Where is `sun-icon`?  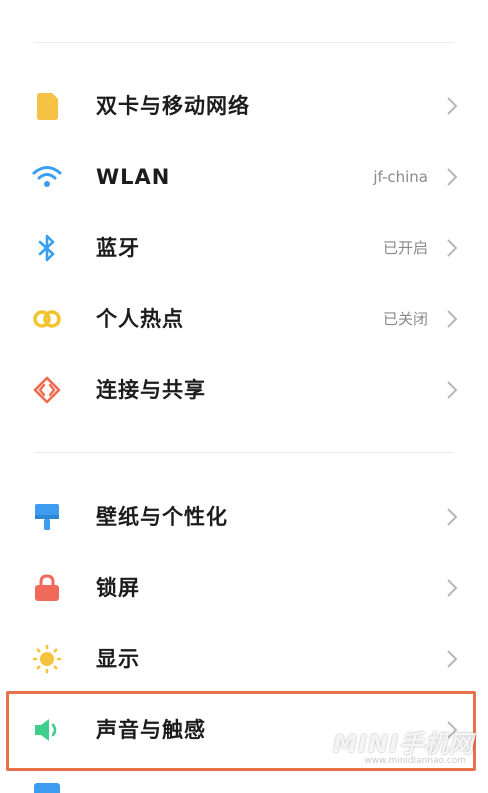 sun-icon is located at coordinates (47, 659).